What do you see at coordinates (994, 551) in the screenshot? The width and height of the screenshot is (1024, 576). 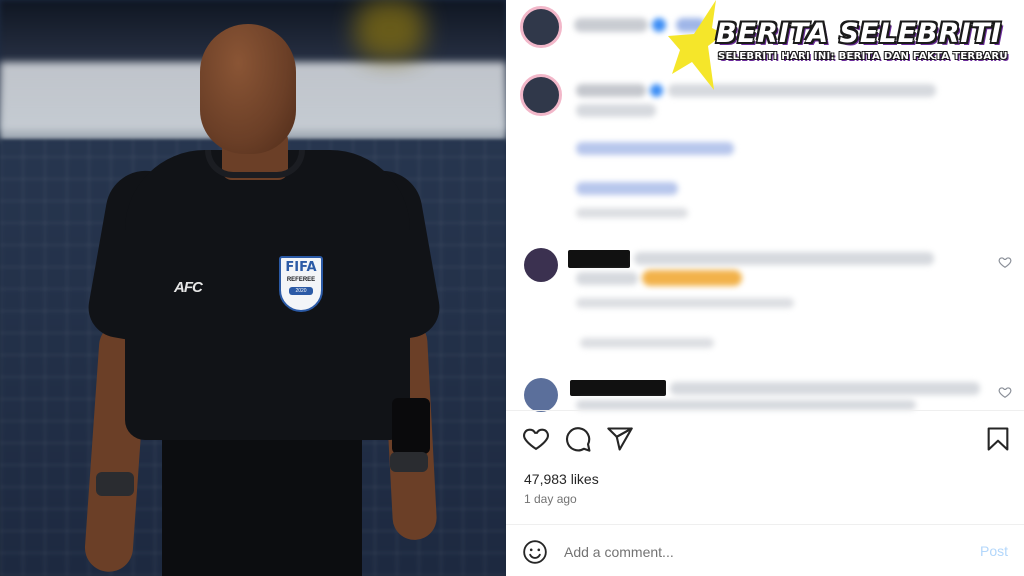 I see `post-button: Post` at bounding box center [994, 551].